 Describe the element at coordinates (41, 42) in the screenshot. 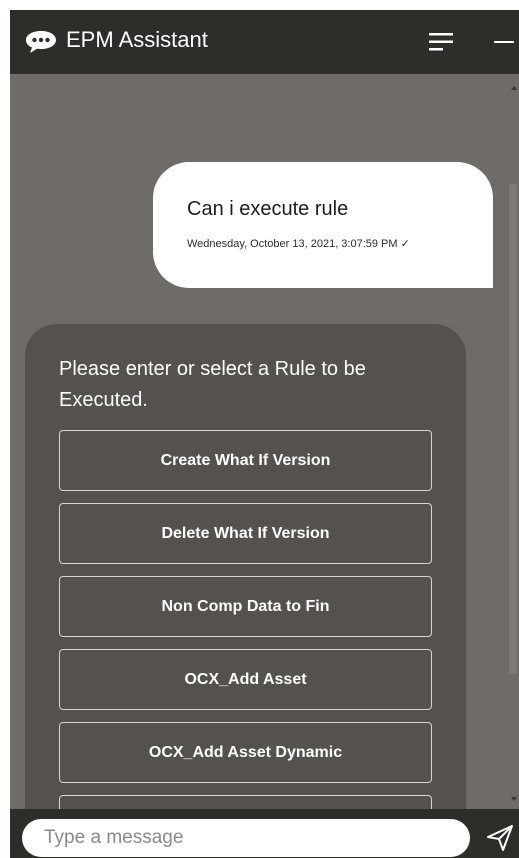

I see `chat-bubble-icon` at that location.